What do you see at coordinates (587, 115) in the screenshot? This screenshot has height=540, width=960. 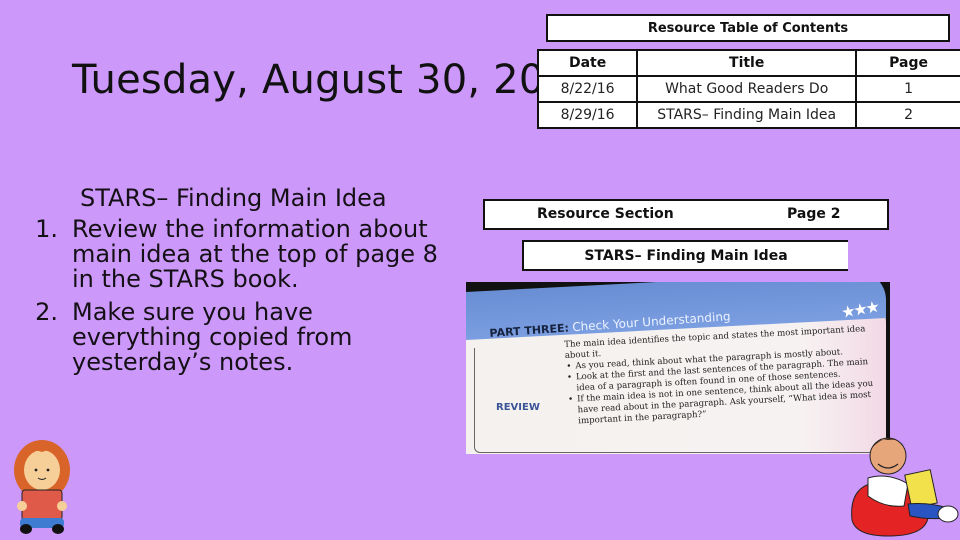 I see `toc-cell-date: 8/29/16` at bounding box center [587, 115].